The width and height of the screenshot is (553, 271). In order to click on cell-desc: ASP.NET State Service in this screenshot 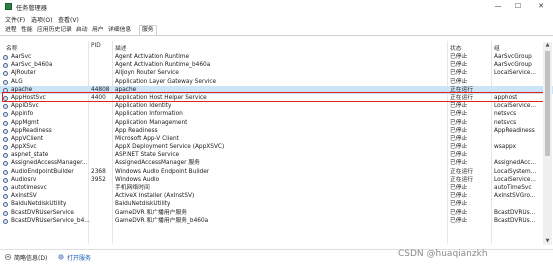, I will do `click(147, 155)`.